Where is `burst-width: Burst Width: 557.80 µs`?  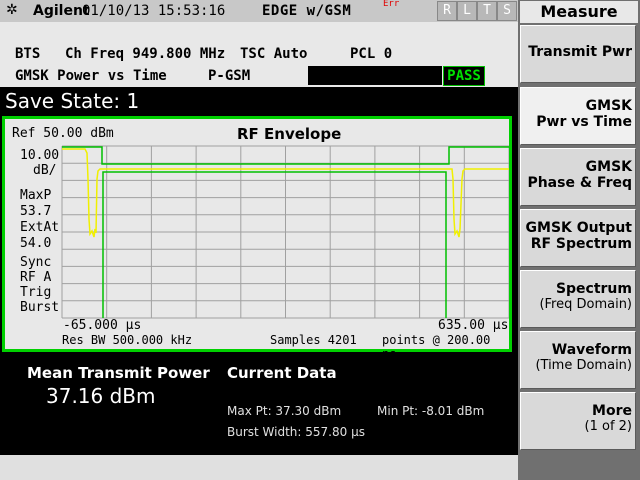 burst-width: Burst Width: 557.80 µs is located at coordinates (296, 432).